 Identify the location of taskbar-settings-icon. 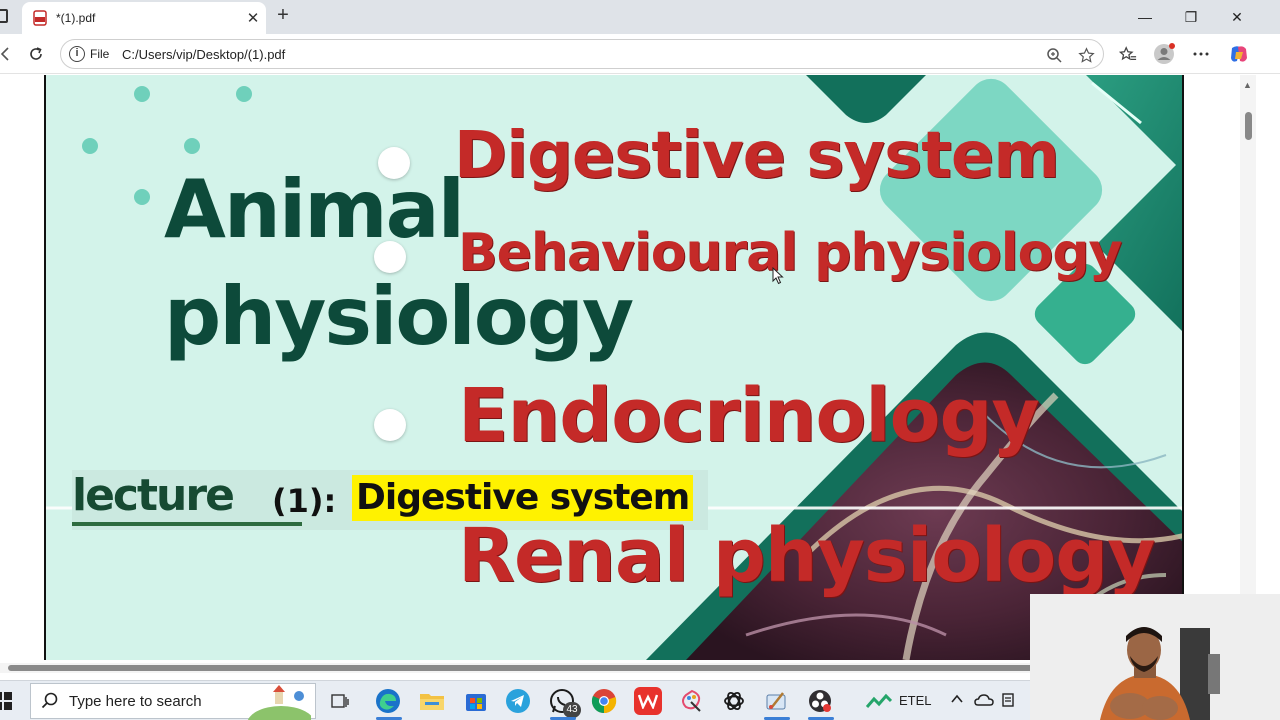
(1009, 701).